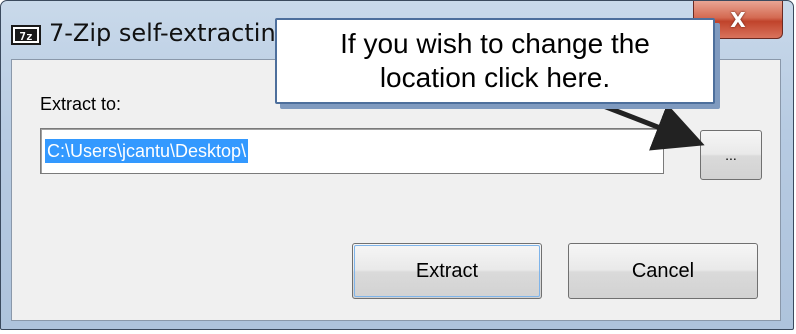 Image resolution: width=796 pixels, height=334 pixels. I want to click on extract-to-label: Extract to:, so click(81, 104).